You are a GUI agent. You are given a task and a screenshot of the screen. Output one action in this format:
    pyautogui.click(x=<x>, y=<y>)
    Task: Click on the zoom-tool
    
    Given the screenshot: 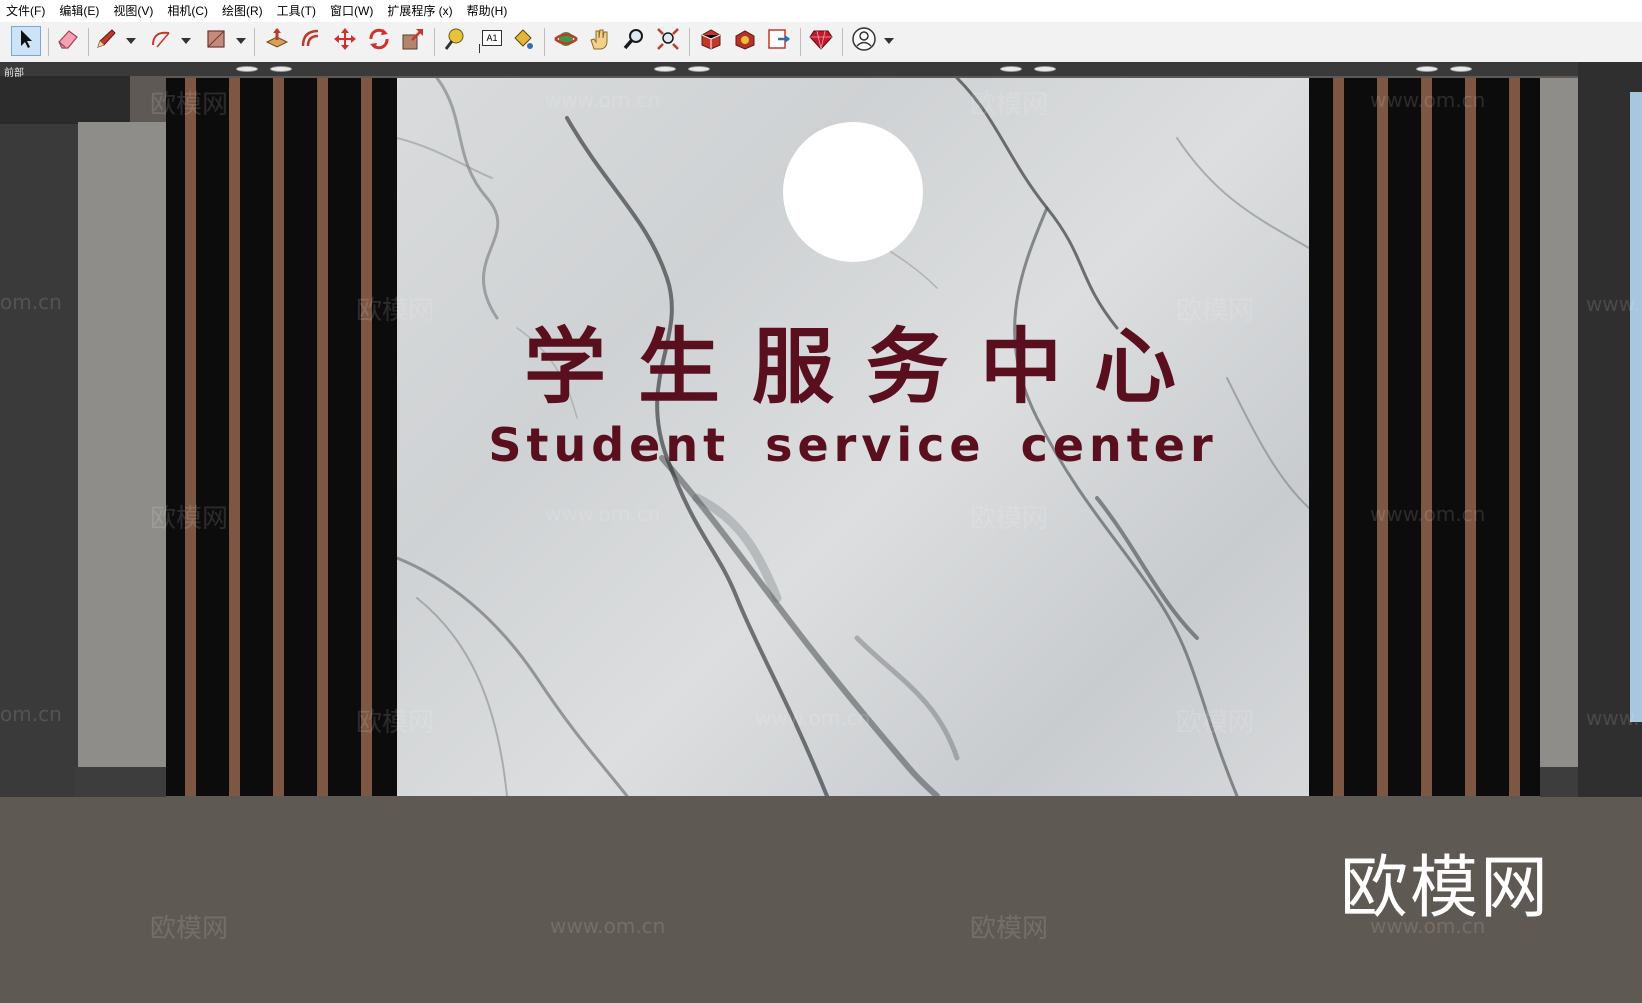 What is the action you would take?
    pyautogui.click(x=634, y=41)
    